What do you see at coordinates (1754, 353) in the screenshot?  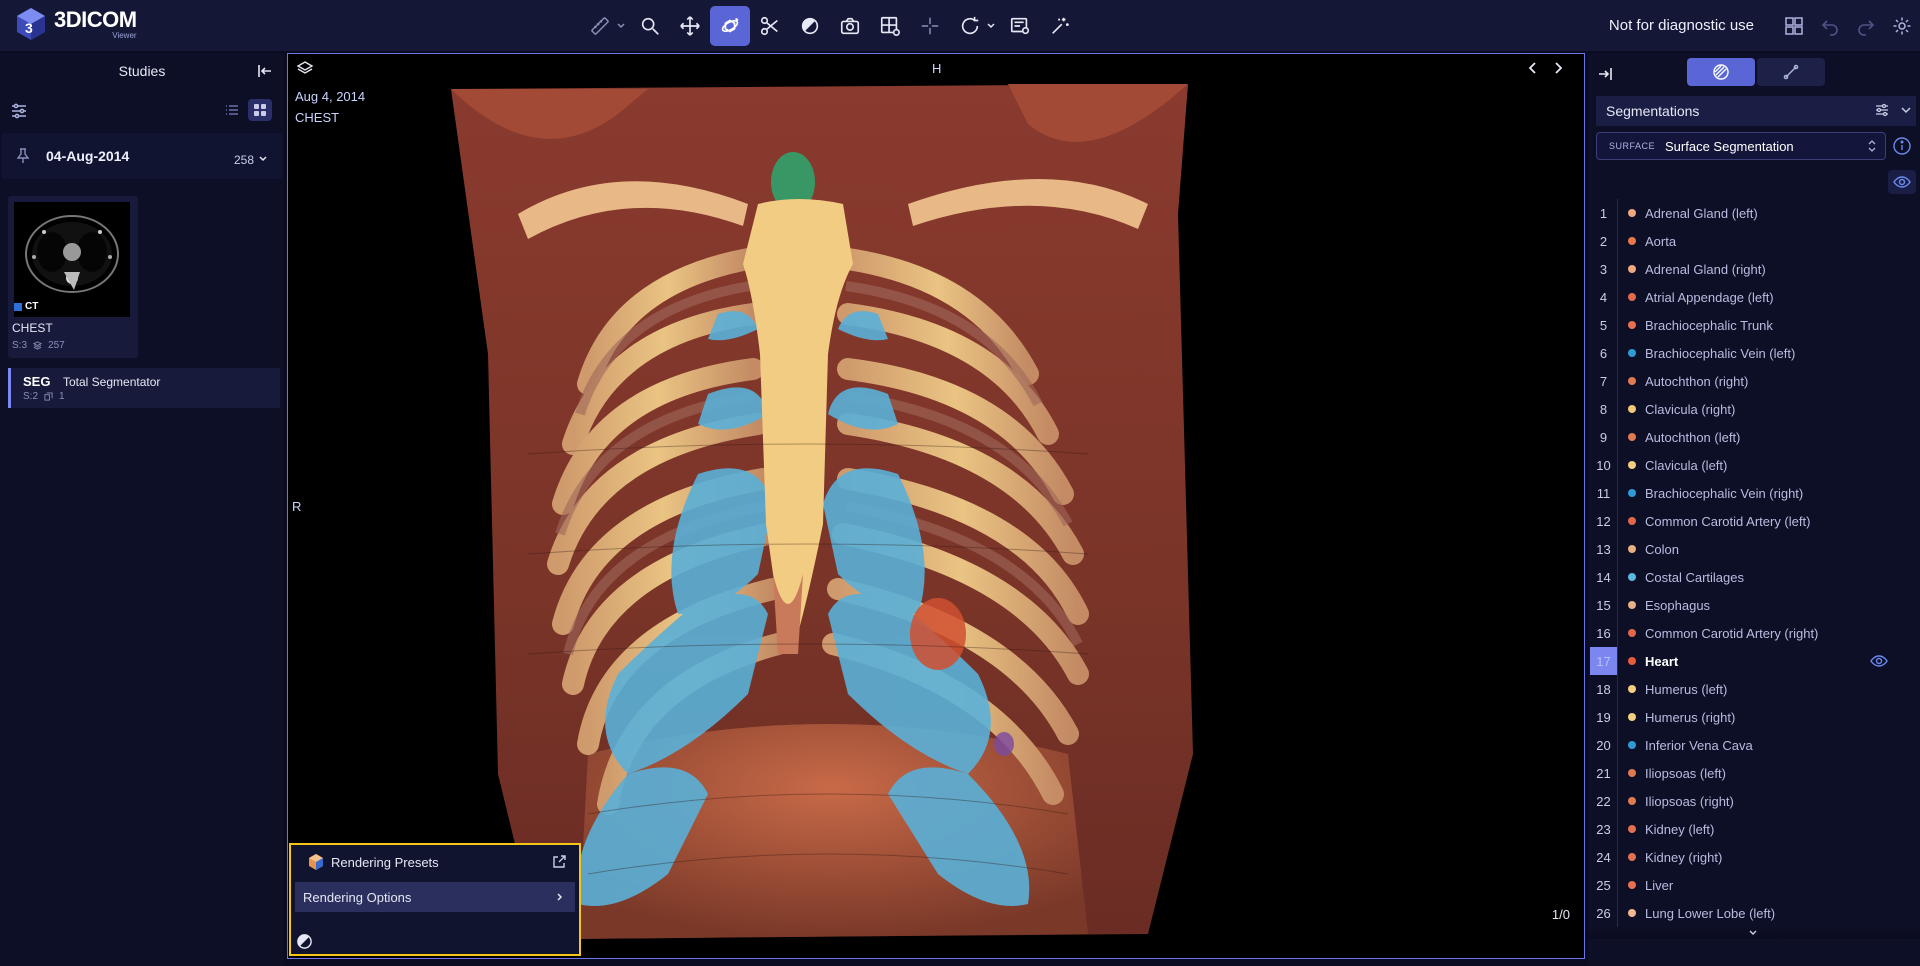 I see `segment-row: 6 Brachiocephalic Vein (left)` at bounding box center [1754, 353].